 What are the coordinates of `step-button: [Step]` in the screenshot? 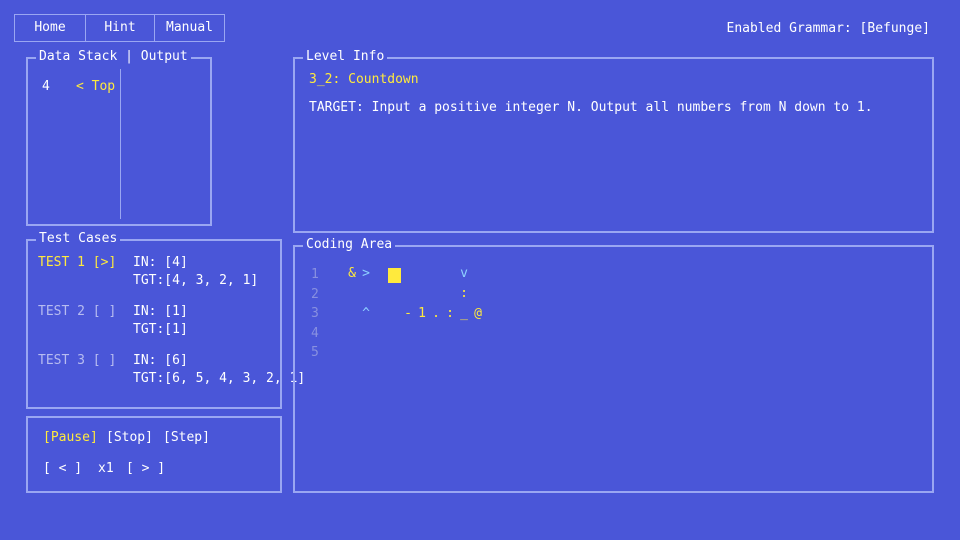 It's located at (186, 437).